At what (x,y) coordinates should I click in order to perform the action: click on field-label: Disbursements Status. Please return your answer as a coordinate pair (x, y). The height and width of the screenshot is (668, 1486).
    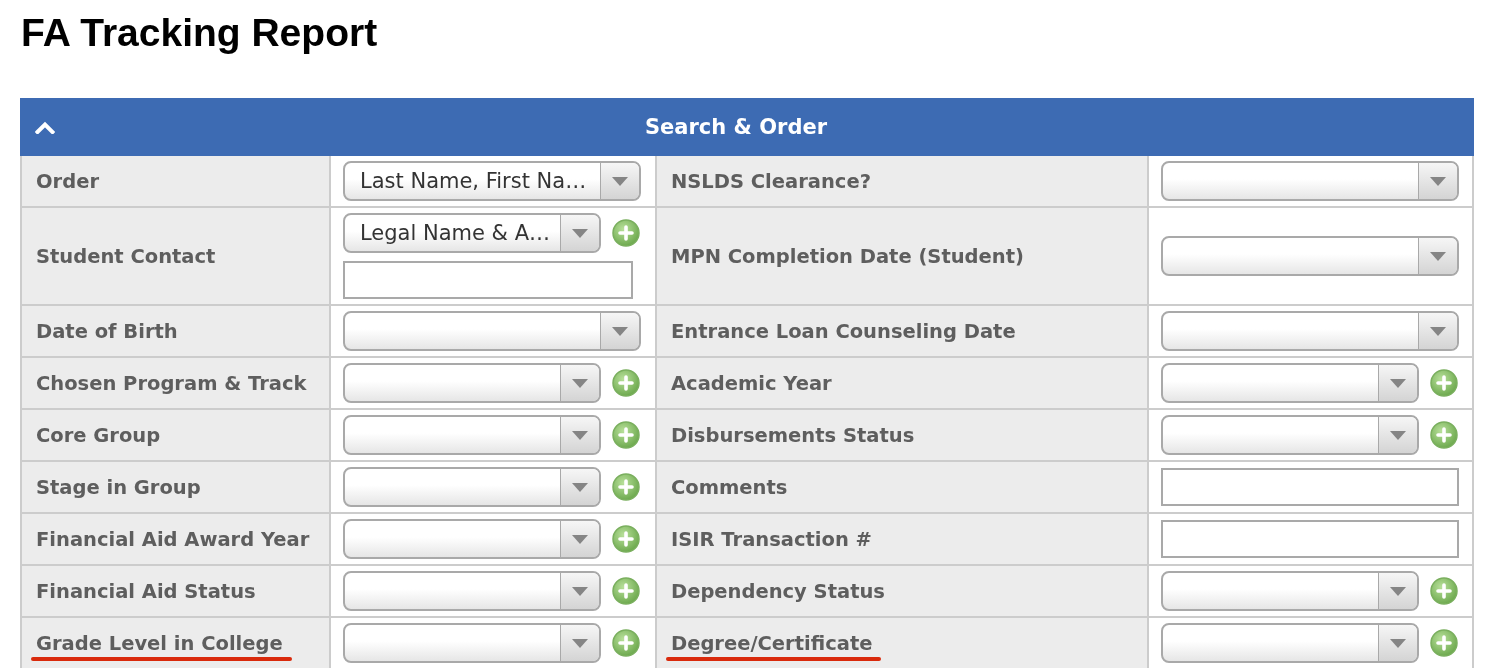
    Looking at the image, I should click on (793, 435).